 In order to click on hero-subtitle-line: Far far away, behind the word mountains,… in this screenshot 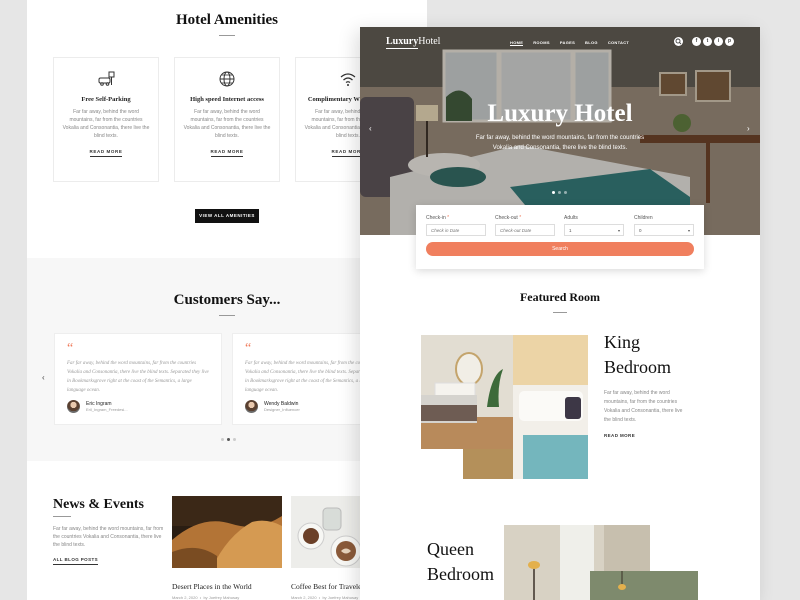, I will do `click(560, 138)`.